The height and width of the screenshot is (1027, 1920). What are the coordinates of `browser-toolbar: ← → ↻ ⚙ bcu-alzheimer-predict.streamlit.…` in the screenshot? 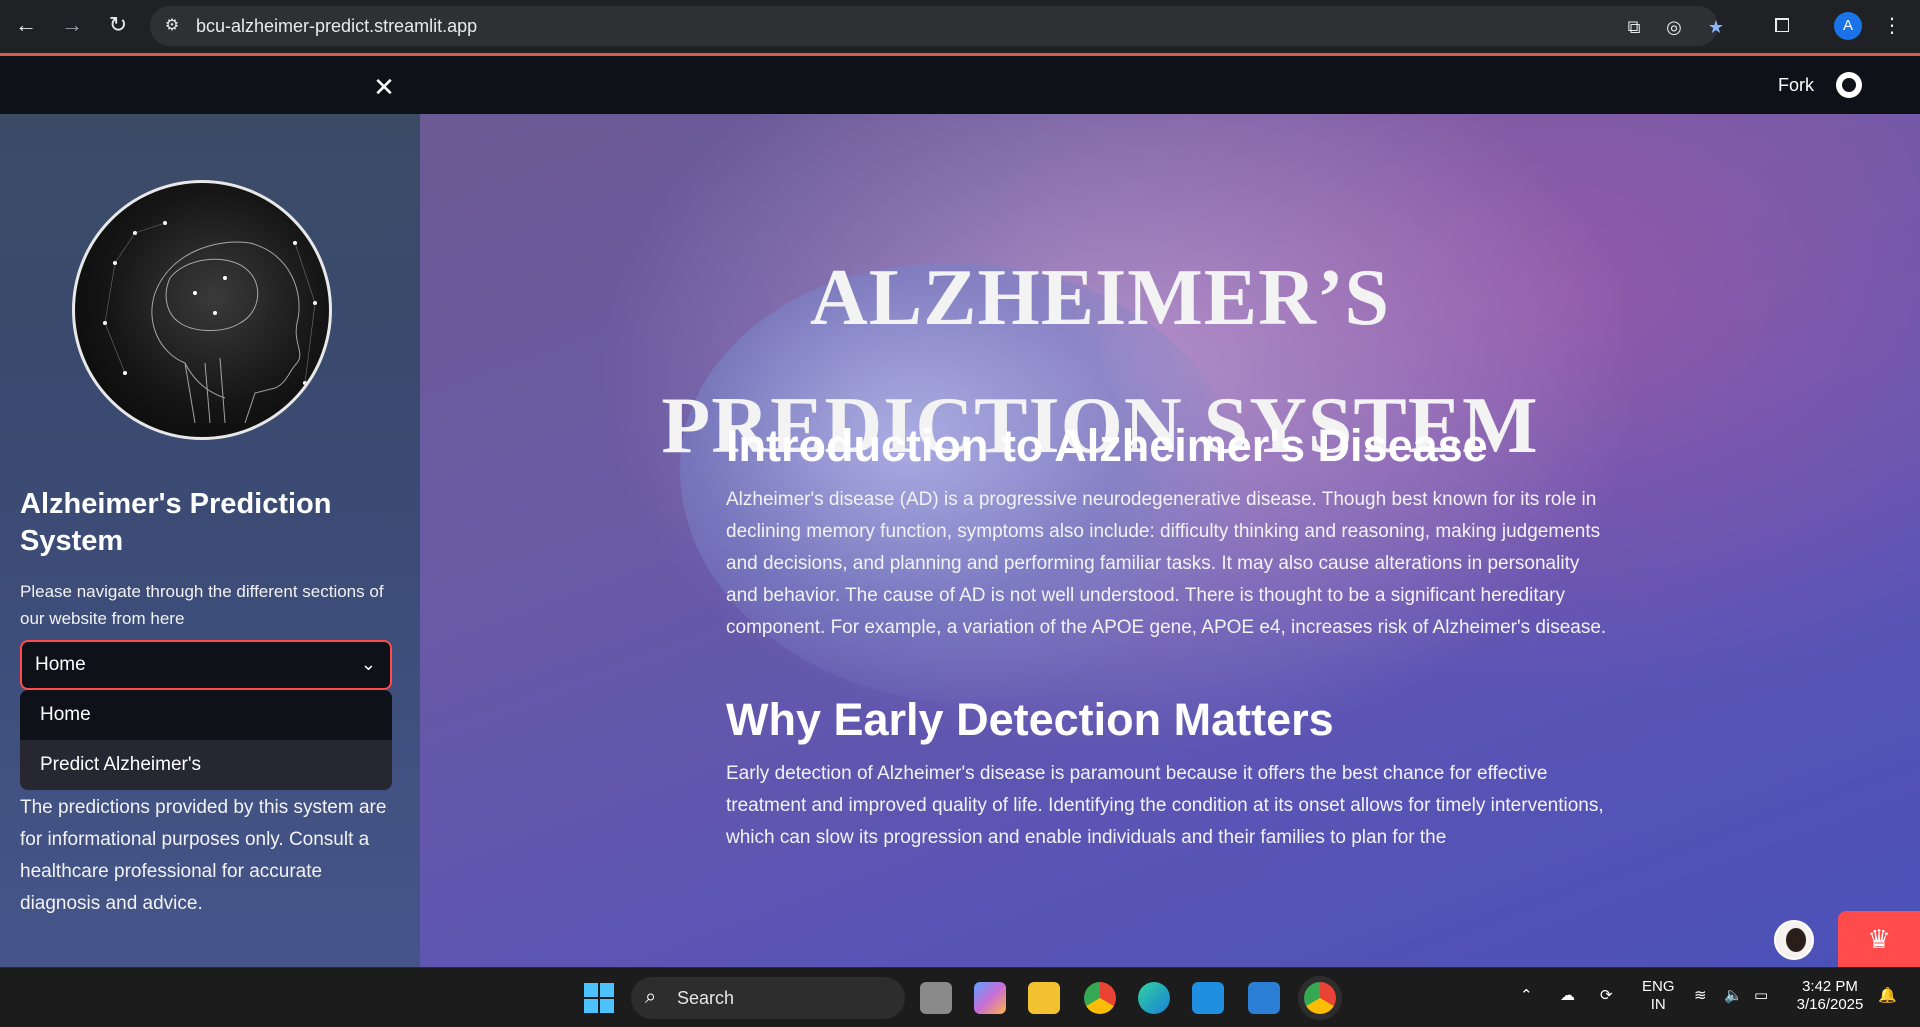 It's located at (960, 28).